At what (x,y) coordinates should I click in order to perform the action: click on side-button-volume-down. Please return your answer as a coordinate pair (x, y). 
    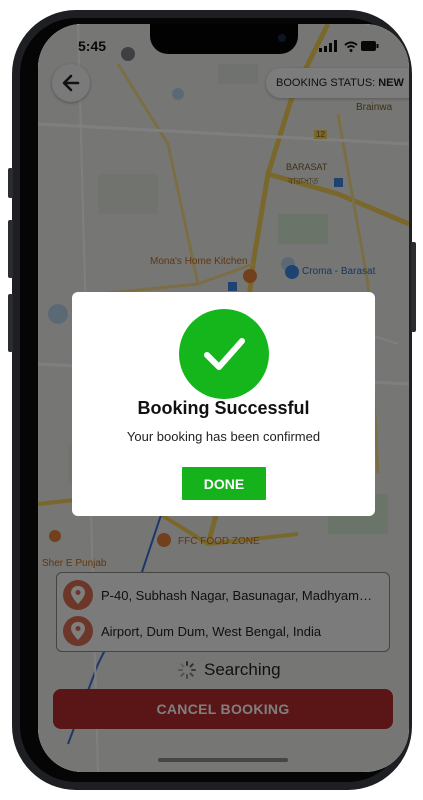
    Looking at the image, I should click on (10, 323).